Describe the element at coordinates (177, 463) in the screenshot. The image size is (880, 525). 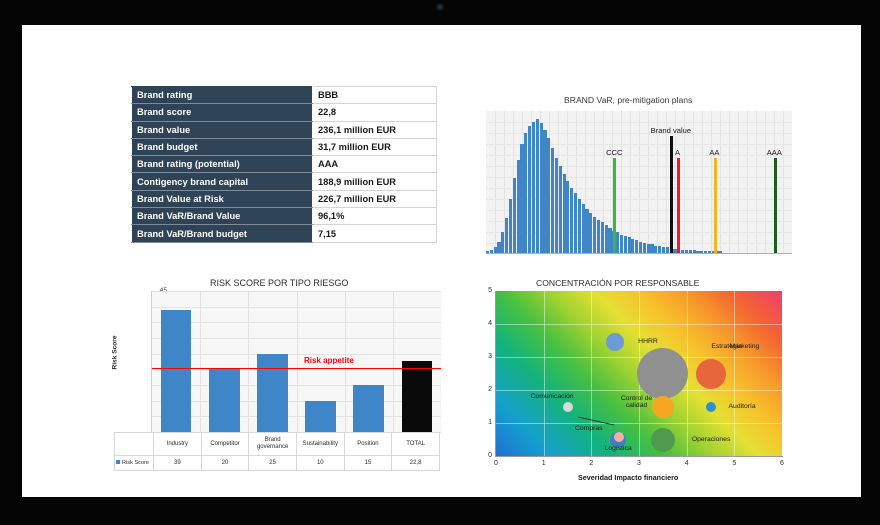
I see `value-cell: 39` at that location.